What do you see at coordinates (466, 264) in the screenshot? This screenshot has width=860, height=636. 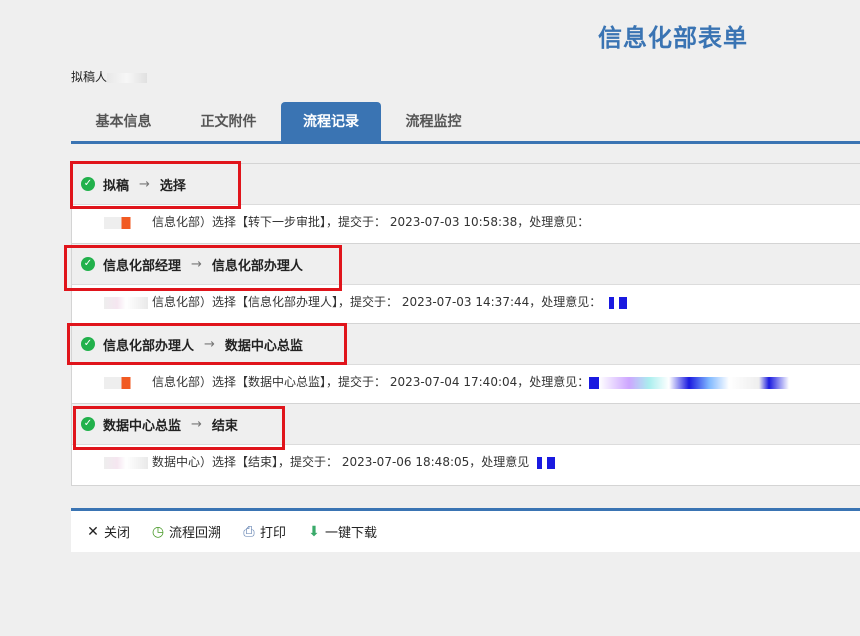 I see `record-header: ✓ 信息化部经理 → 信息化部办理人` at bounding box center [466, 264].